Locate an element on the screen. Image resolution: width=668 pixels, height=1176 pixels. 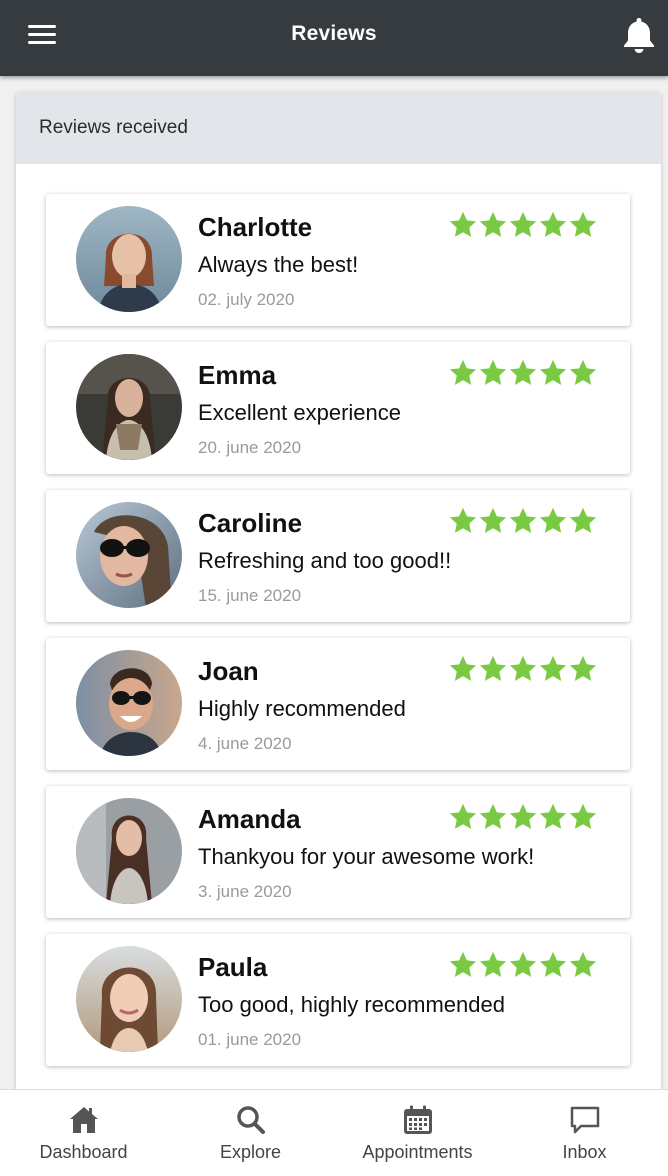
reviewer-name: Amanda is located at coordinates (249, 819).